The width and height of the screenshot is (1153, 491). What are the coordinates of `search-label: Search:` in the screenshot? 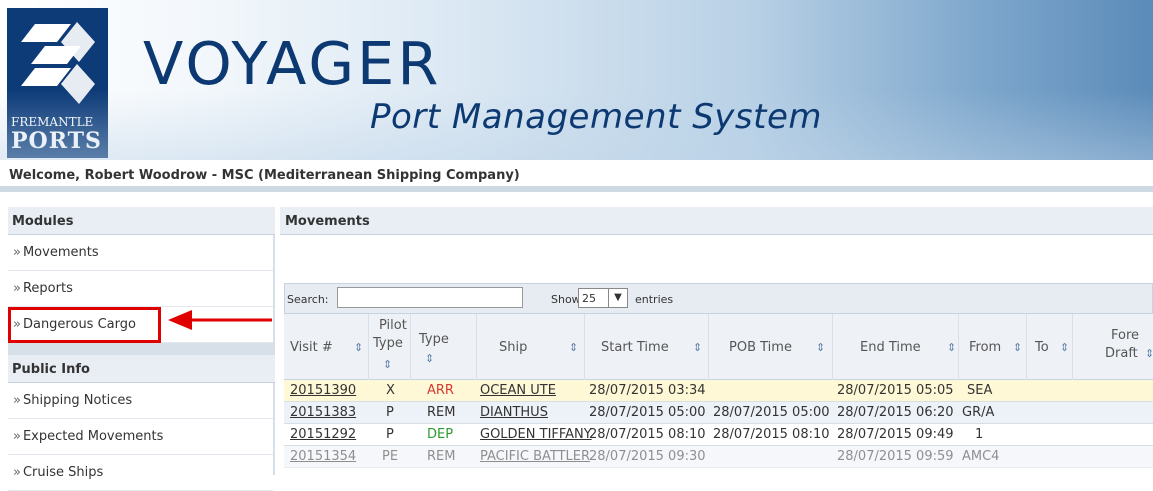 It's located at (308, 299).